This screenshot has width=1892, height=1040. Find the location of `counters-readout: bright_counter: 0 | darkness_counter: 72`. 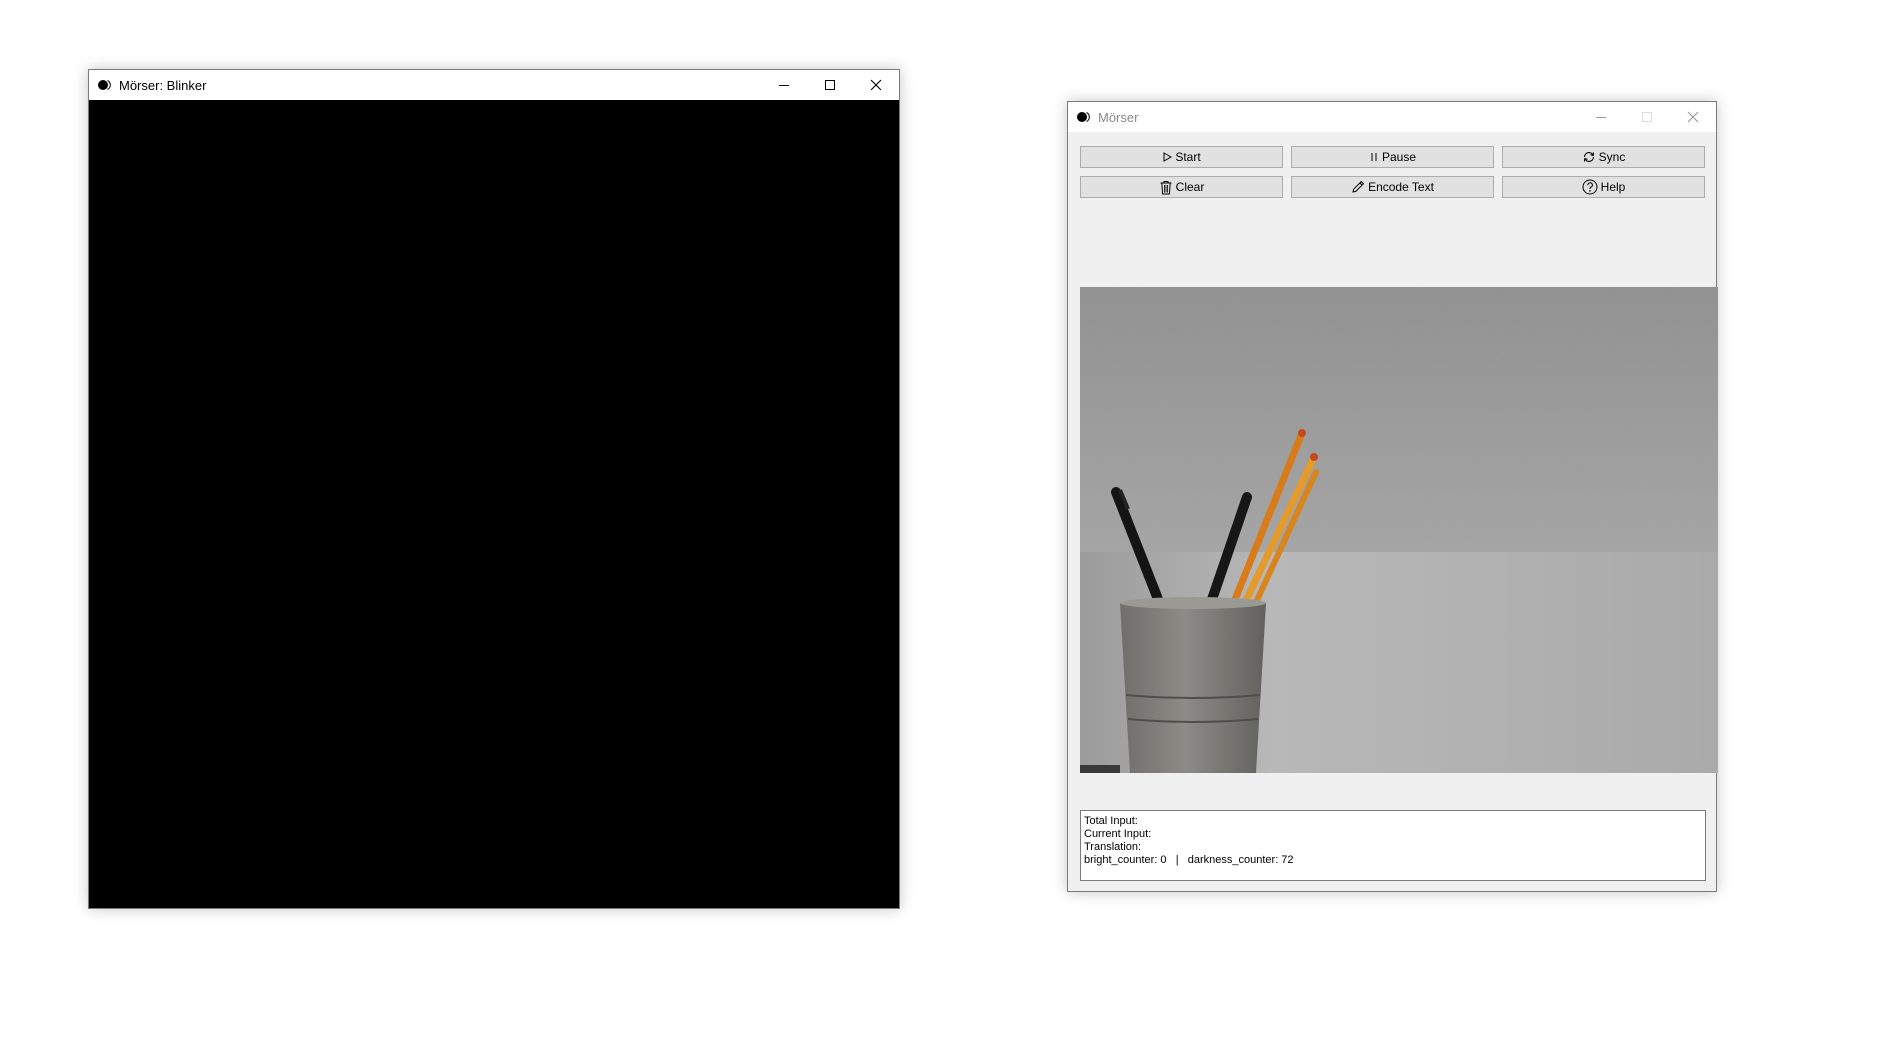

counters-readout: bright_counter: 0 | darkness_counter: 72 is located at coordinates (1189, 860).